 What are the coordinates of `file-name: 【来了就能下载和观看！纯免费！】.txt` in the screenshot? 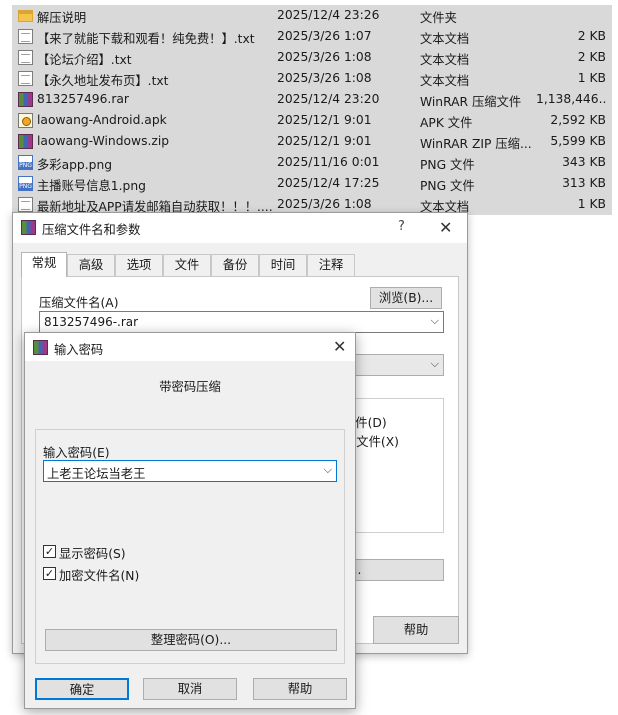 It's located at (146, 39).